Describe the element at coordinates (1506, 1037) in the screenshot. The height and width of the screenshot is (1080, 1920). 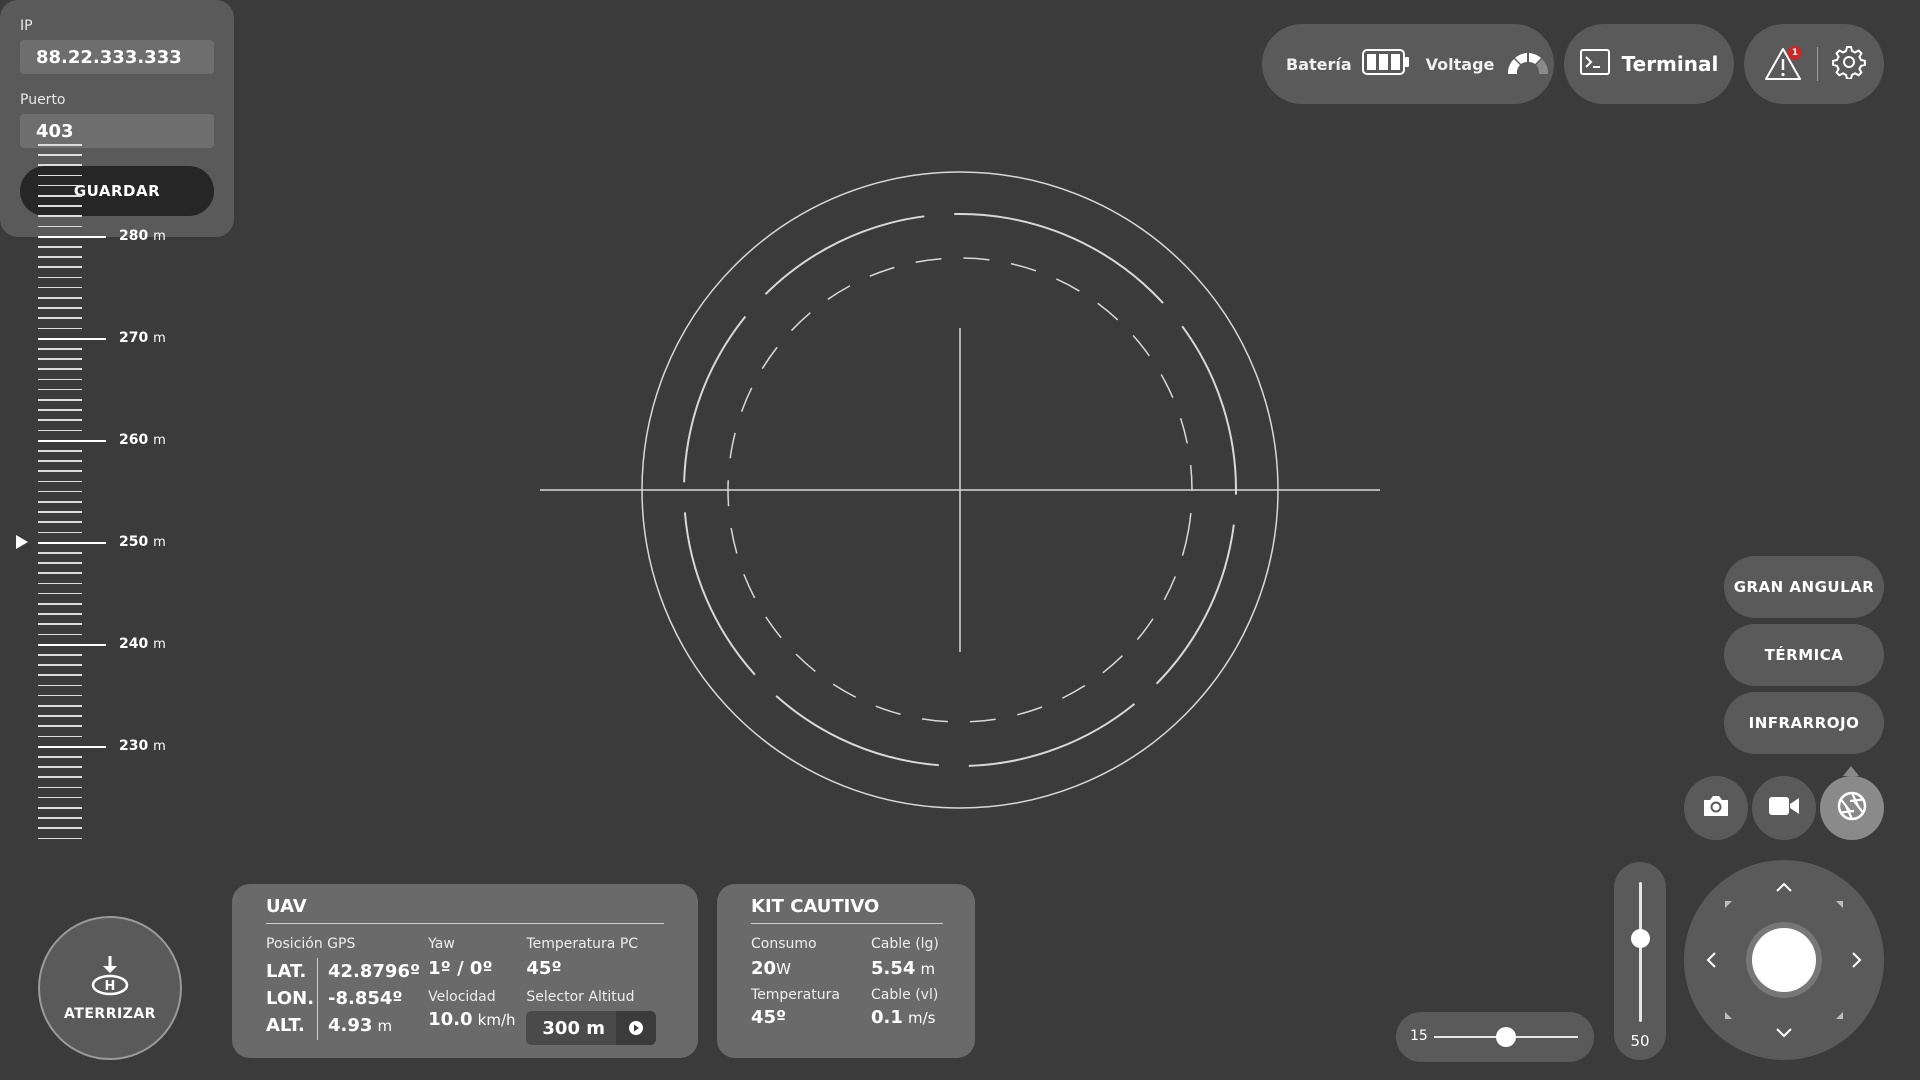
I see `horizontal-slider-thumb` at that location.